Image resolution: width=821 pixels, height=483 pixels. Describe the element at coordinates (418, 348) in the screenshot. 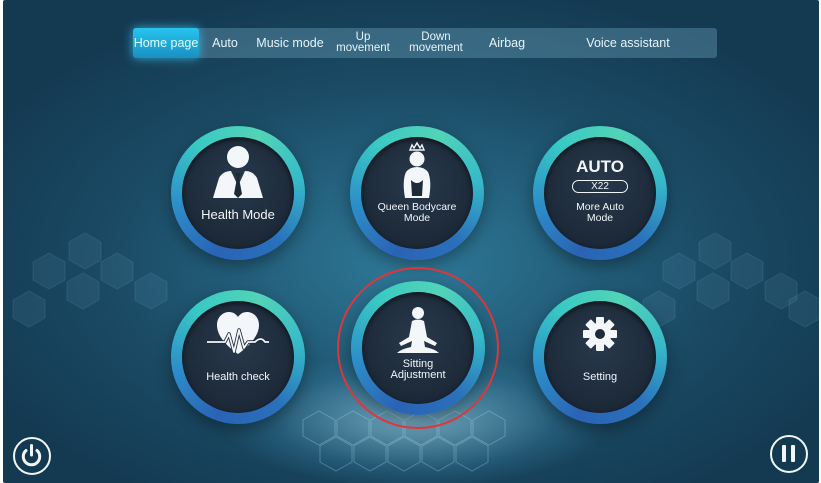

I see `selection-highlight-ring` at that location.